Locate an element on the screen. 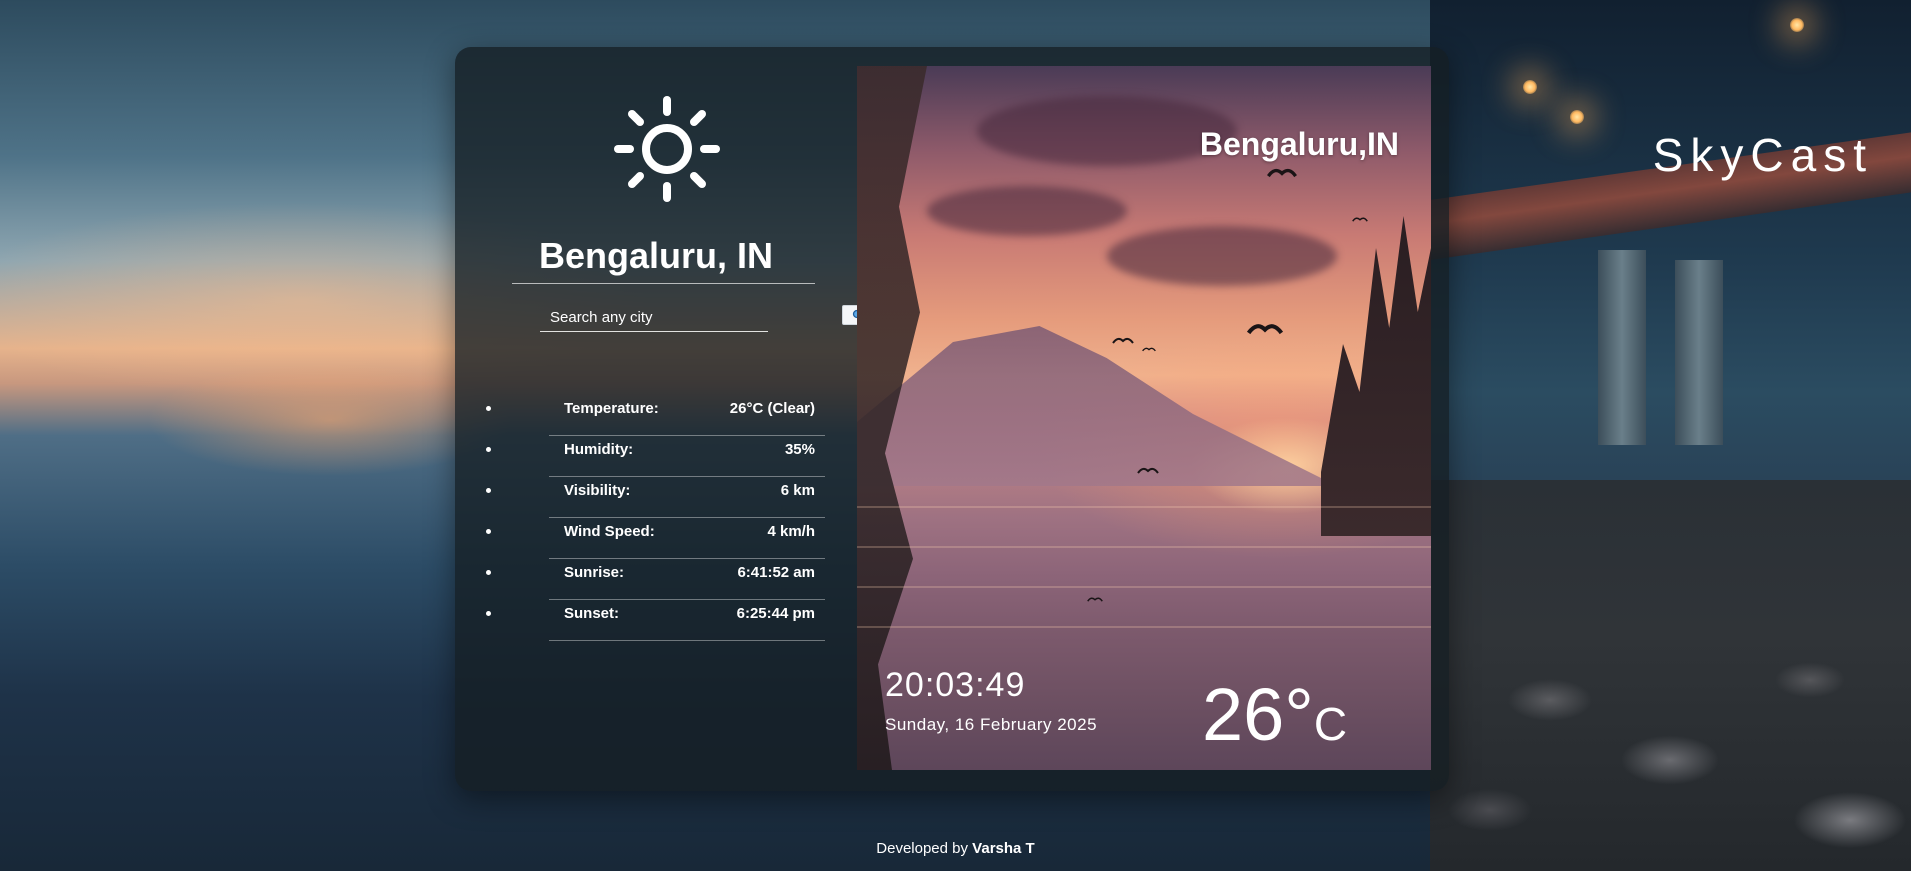  stat-label: Humidity: is located at coordinates (599, 449).